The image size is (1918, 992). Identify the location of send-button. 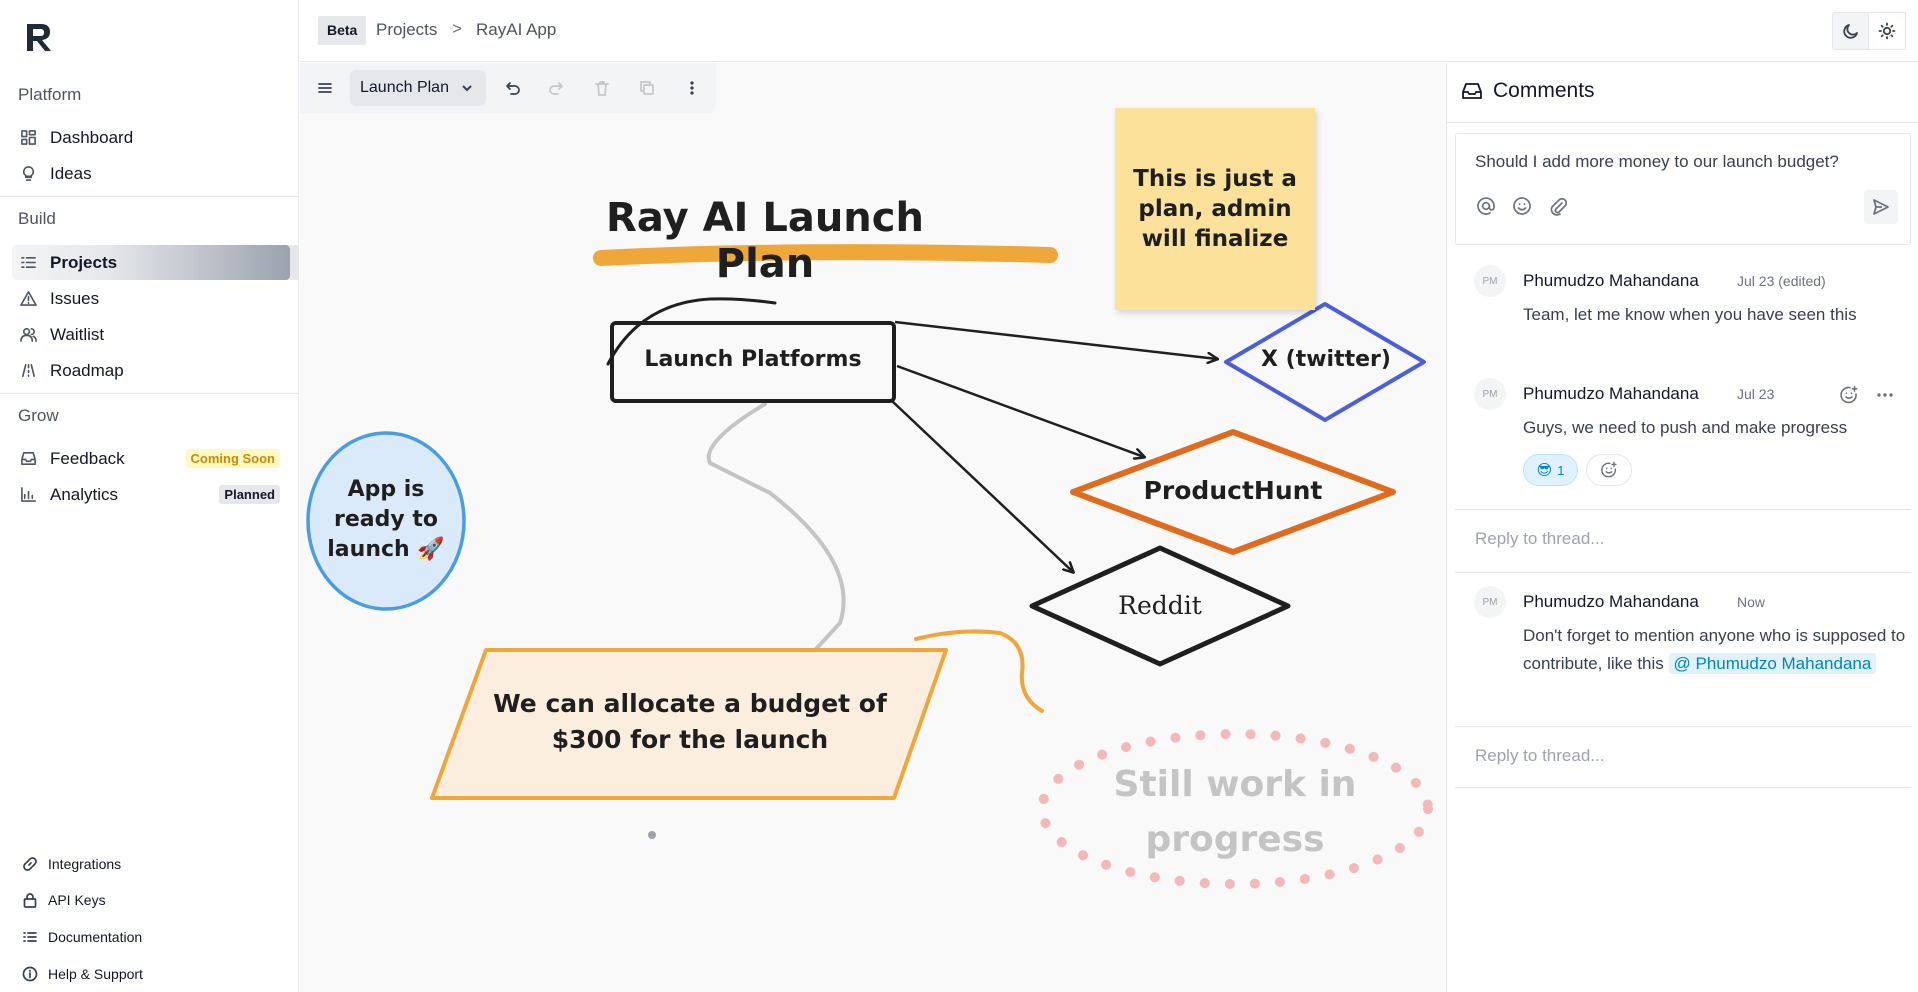
(1881, 207).